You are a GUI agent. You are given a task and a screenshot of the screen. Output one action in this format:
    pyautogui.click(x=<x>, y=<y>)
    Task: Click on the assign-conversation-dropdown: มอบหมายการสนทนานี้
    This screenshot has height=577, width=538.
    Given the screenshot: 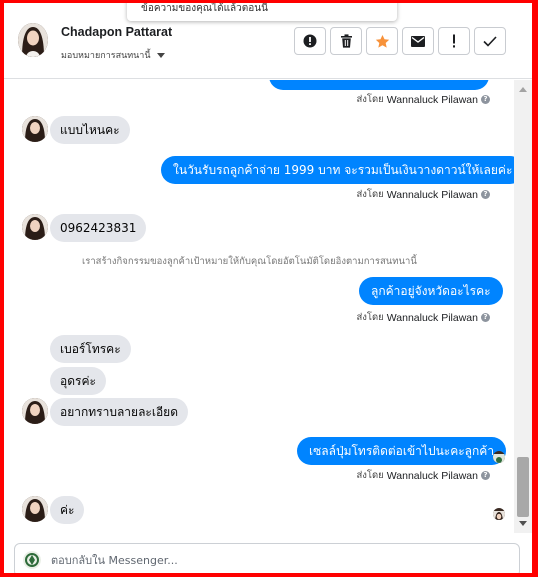 What is the action you would take?
    pyautogui.click(x=113, y=55)
    